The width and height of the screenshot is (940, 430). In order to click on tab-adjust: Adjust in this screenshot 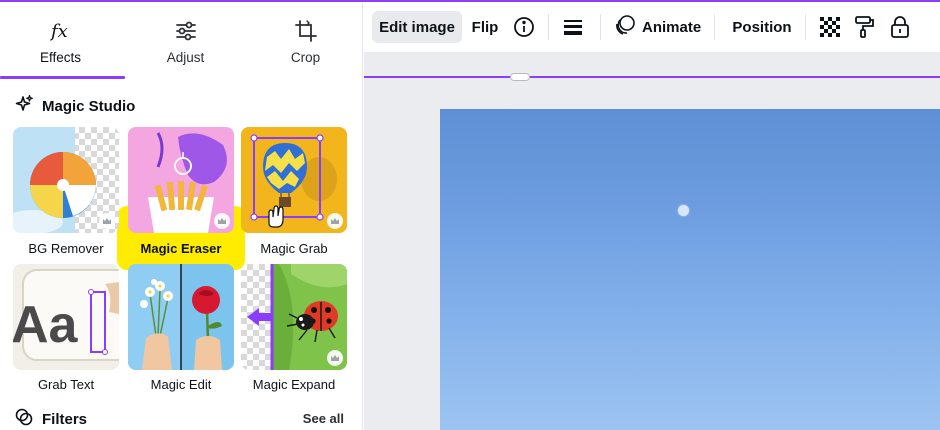, I will do `click(185, 40)`.